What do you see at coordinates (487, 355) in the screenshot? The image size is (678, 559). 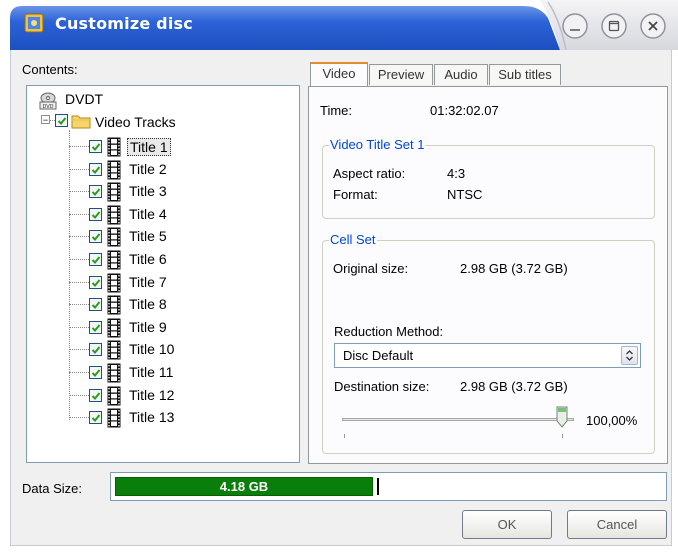 I see `reduction-method-select: Disc Default` at bounding box center [487, 355].